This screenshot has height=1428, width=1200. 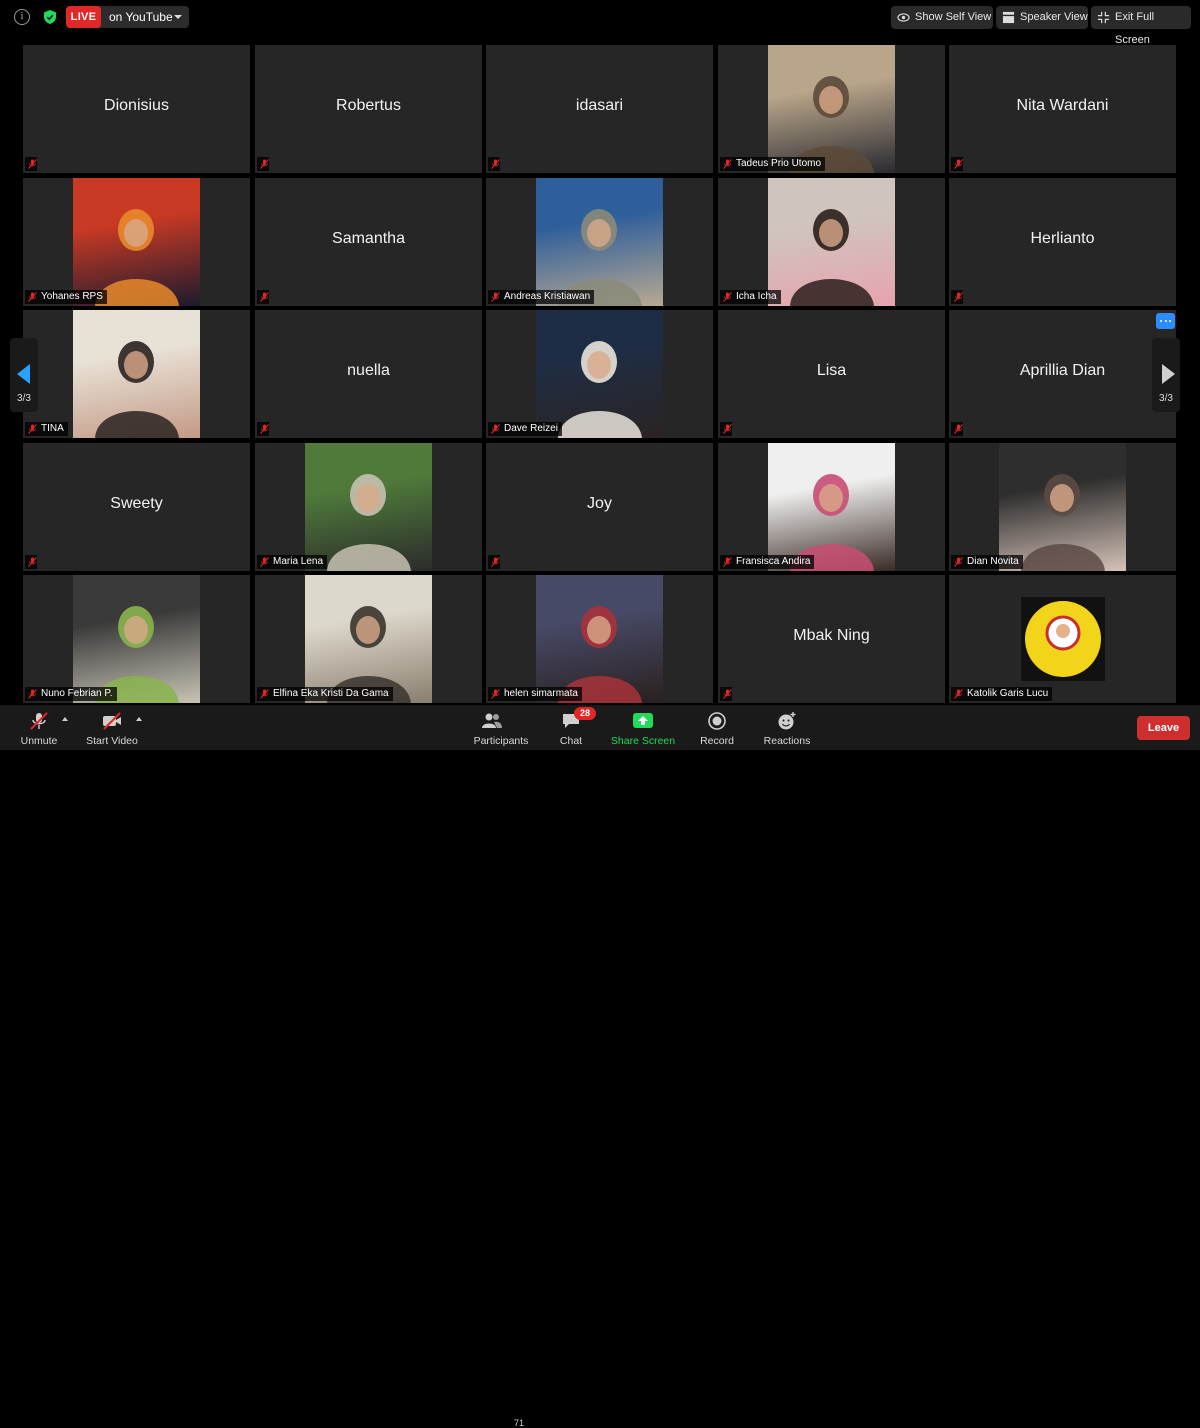 I want to click on participants-button: Participants, so click(x=501, y=728).